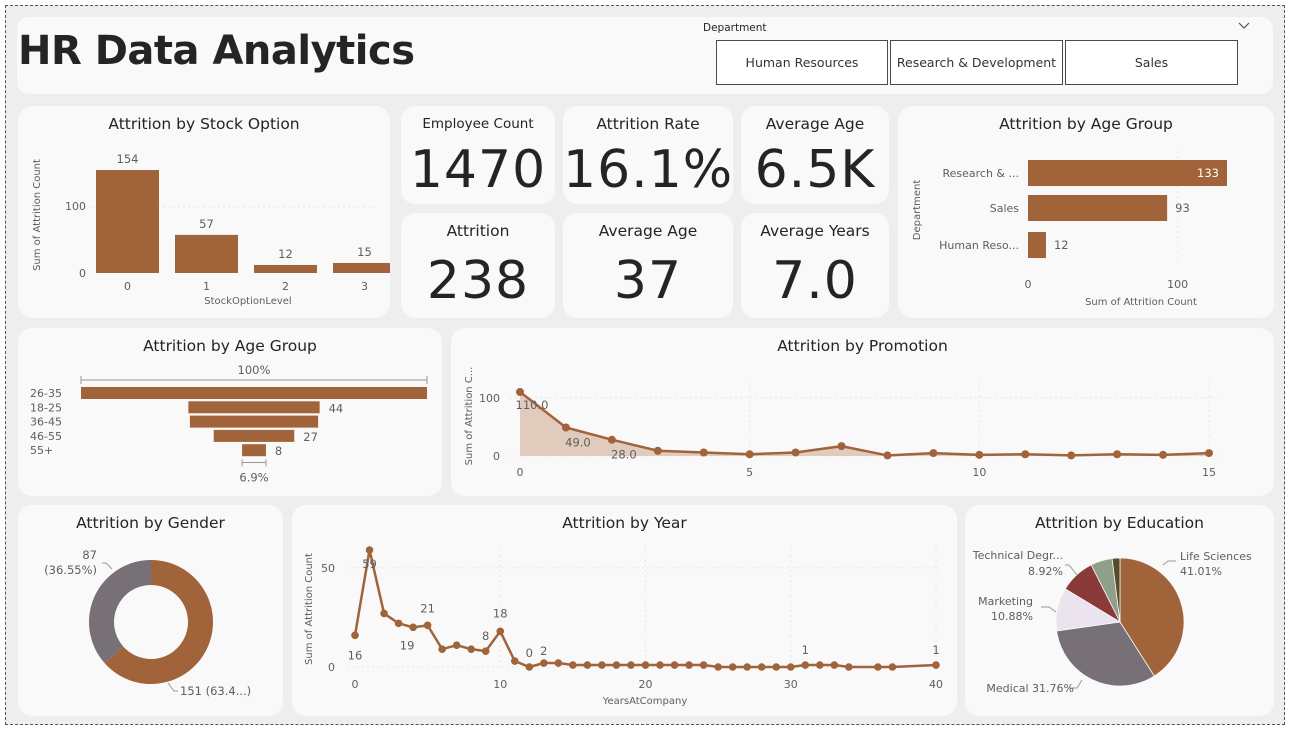 This screenshot has width=1292, height=732. What do you see at coordinates (976, 62) in the screenshot?
I see `slicer-option-research-development: Research & Development` at bounding box center [976, 62].